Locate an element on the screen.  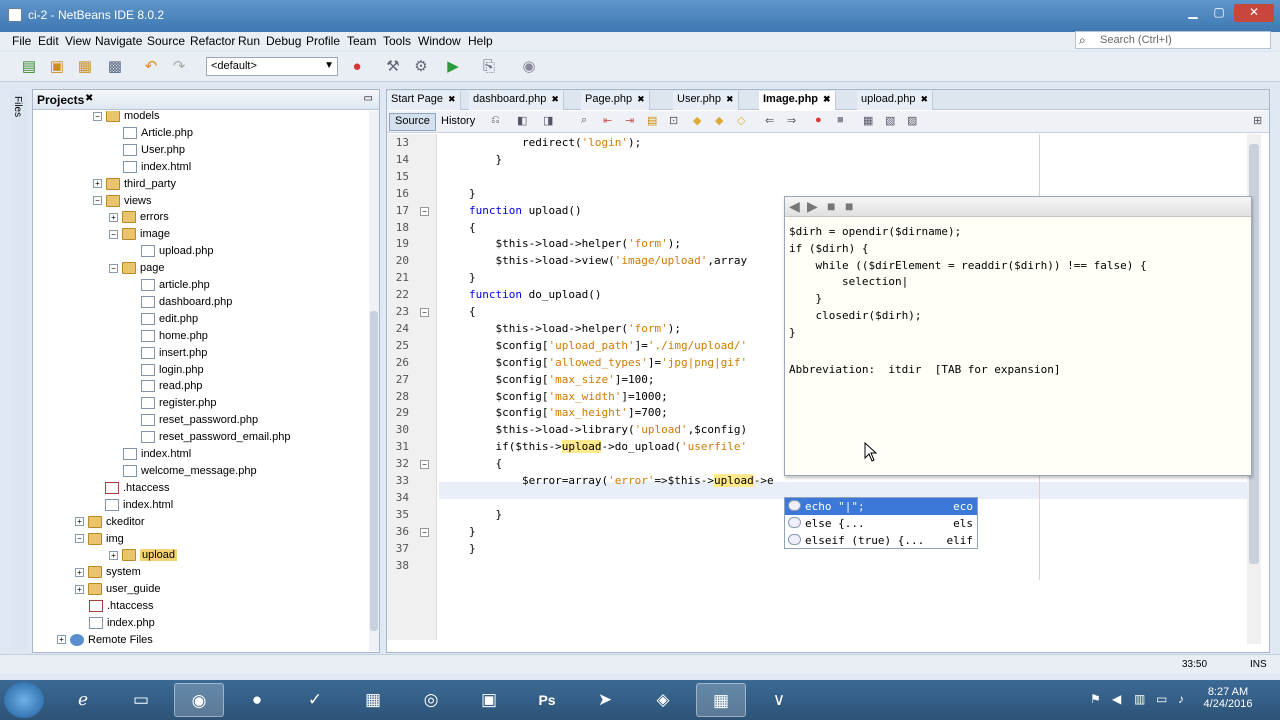
forward-icon: ◨ is located at coordinates (548, 120).